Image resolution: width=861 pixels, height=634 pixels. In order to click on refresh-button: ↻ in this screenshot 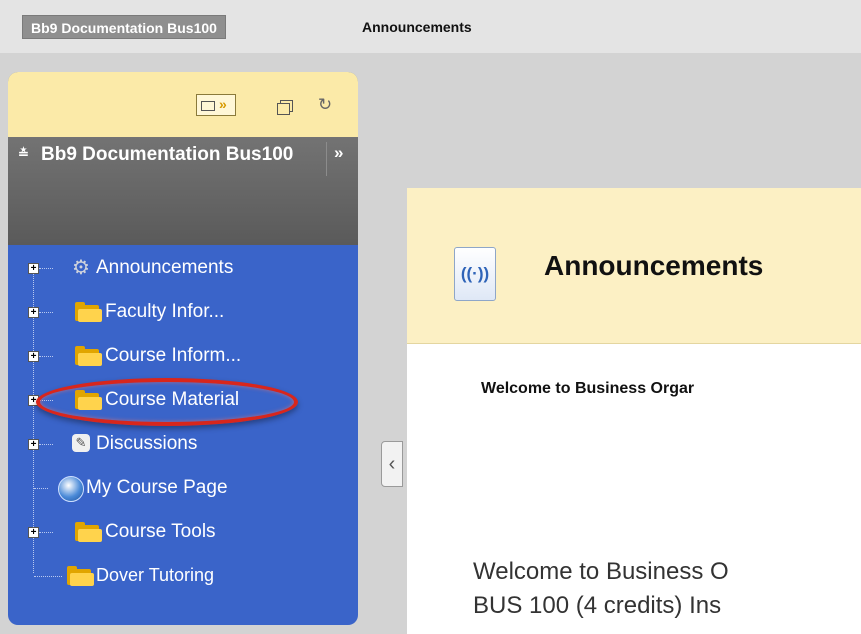, I will do `click(325, 105)`.